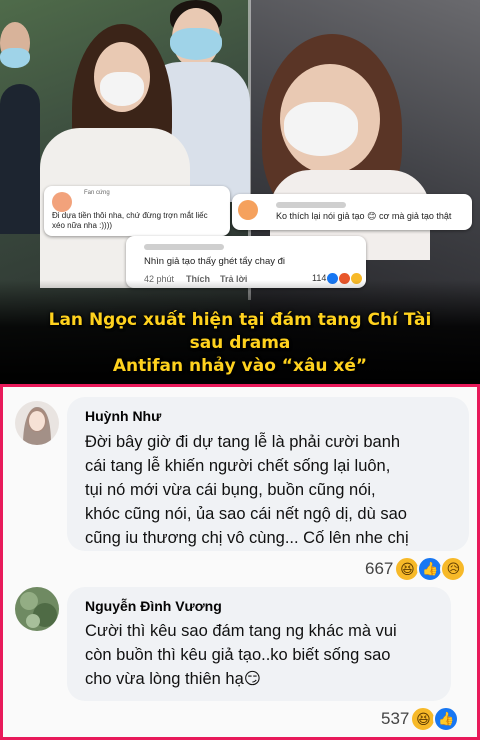  What do you see at coordinates (453, 569) in the screenshot?
I see `sad-icon: 😥` at bounding box center [453, 569].